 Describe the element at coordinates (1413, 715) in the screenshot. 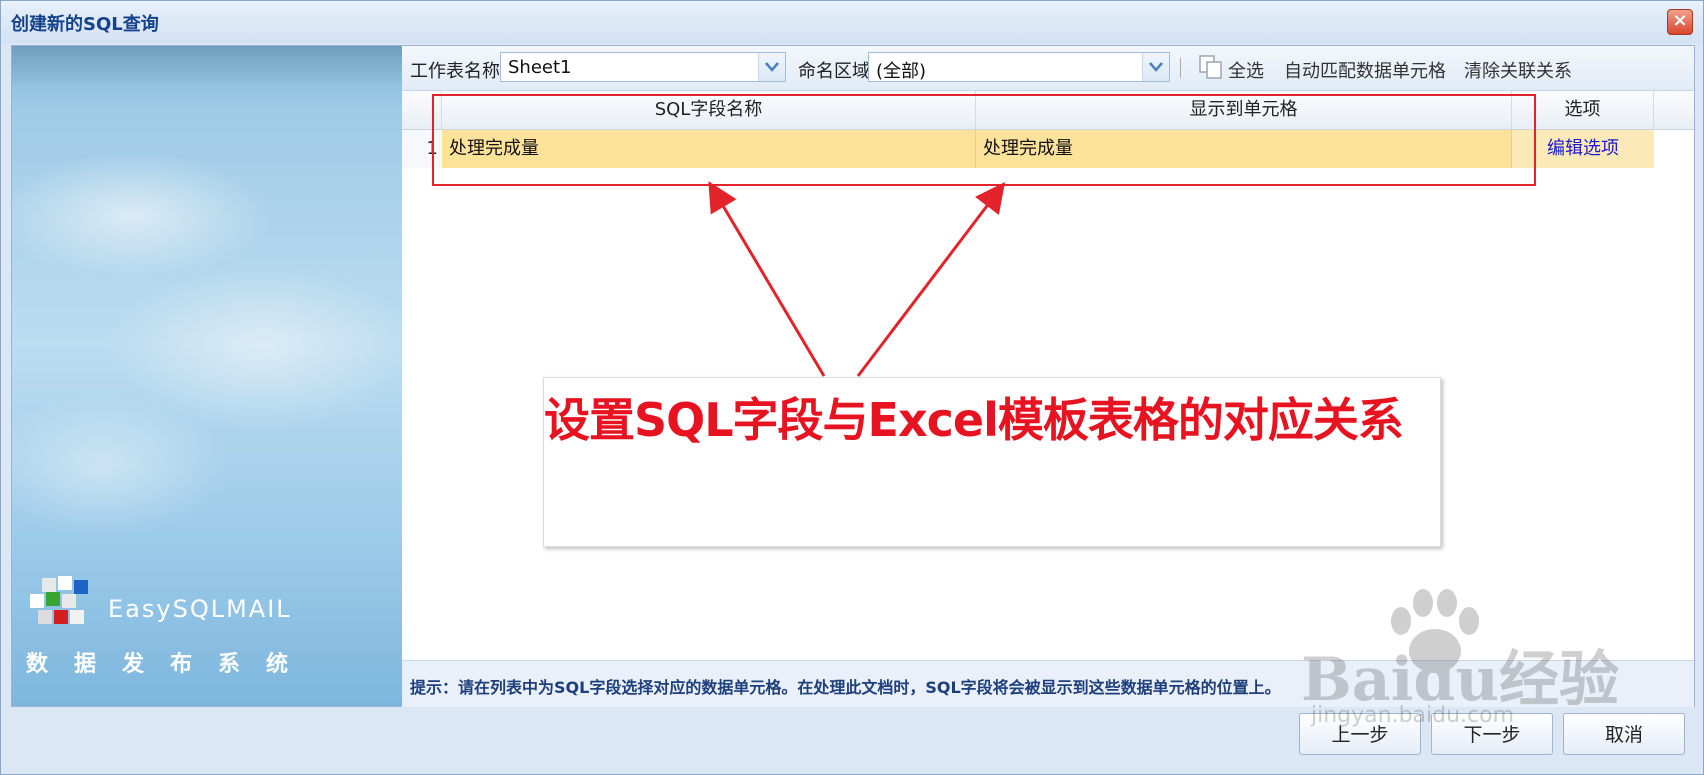

I see `watermark-sub: jingyan.baidu.com` at that location.